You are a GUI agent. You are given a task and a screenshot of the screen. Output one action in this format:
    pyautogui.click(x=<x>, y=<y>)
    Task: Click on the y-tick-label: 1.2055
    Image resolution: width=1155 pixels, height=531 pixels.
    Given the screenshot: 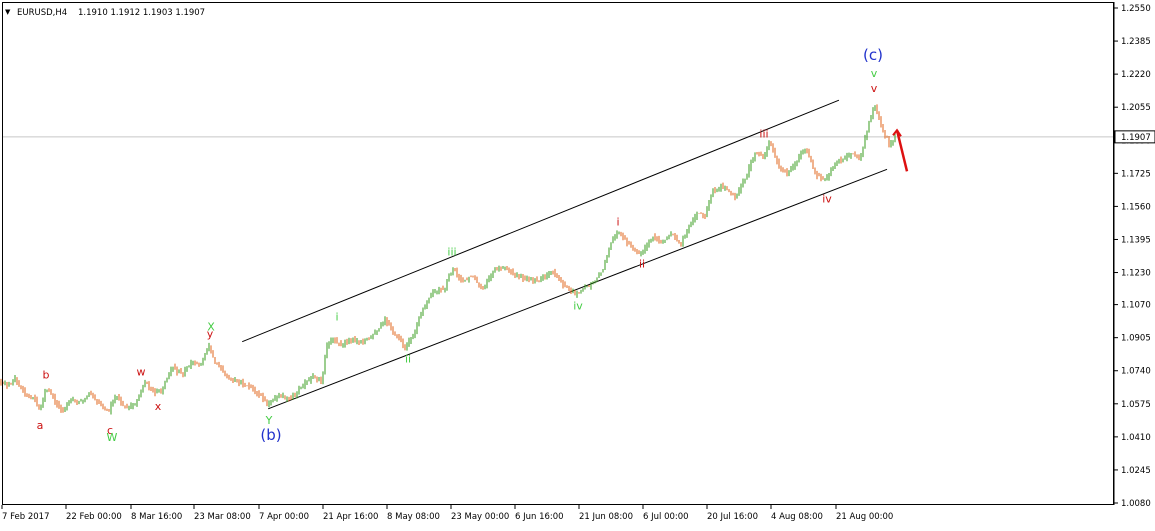 What is the action you would take?
    pyautogui.click(x=1136, y=108)
    